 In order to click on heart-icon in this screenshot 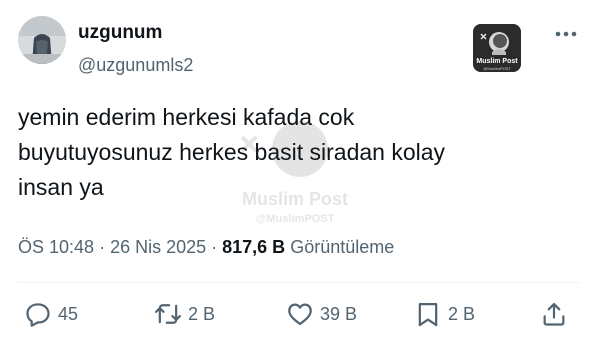, I will do `click(300, 314)`.